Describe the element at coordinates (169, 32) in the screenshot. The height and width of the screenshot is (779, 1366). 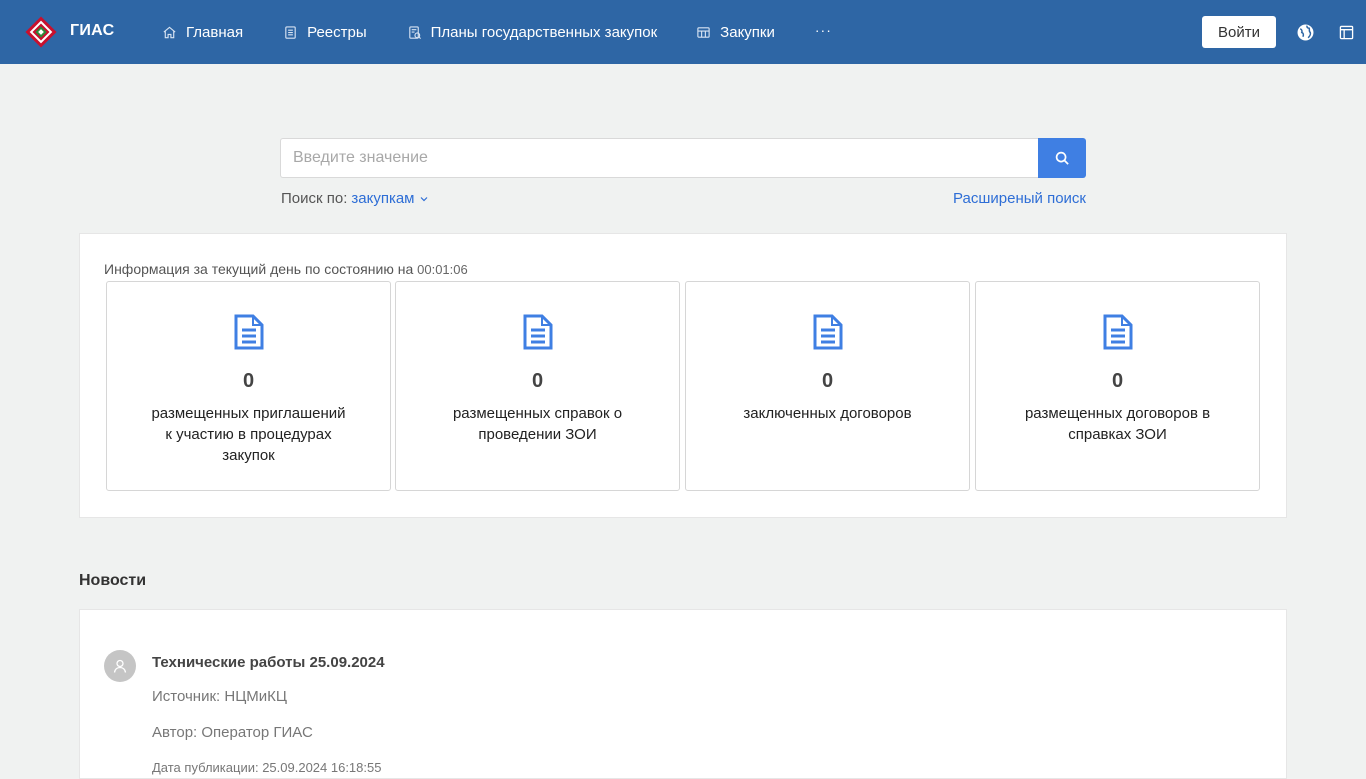
I see `home-icon` at that location.